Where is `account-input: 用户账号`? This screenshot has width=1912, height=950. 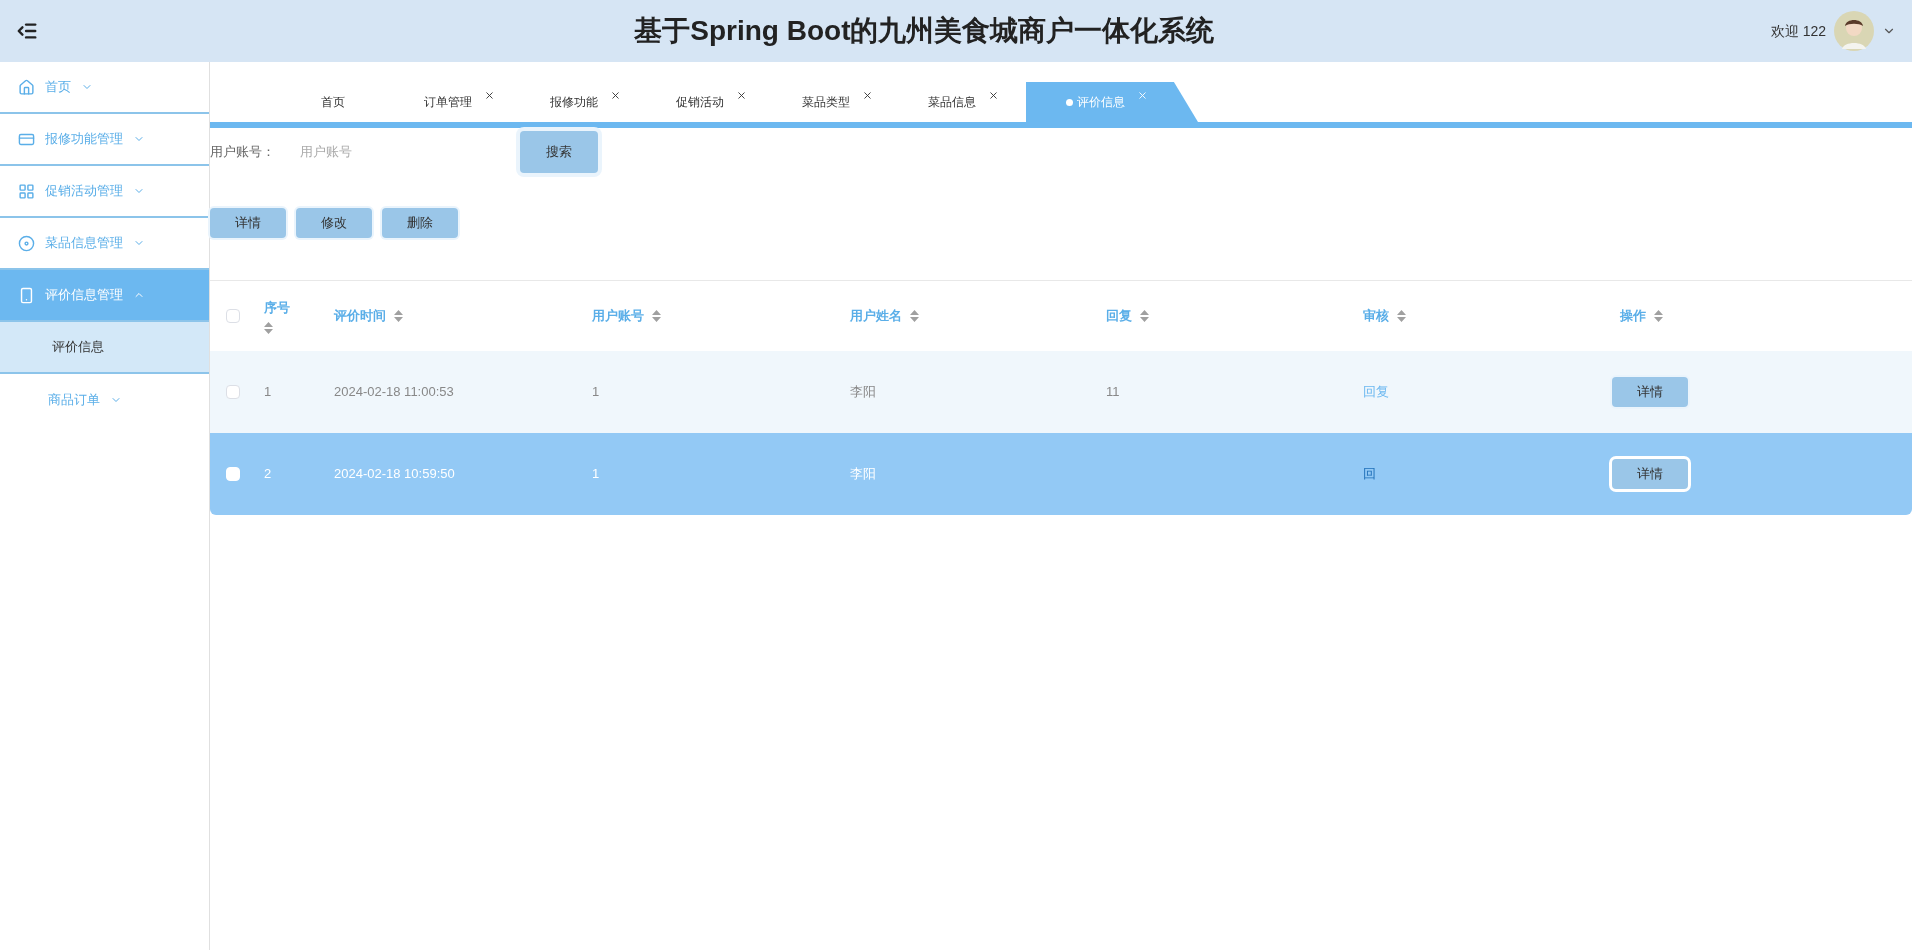 account-input: 用户账号 is located at coordinates (410, 152).